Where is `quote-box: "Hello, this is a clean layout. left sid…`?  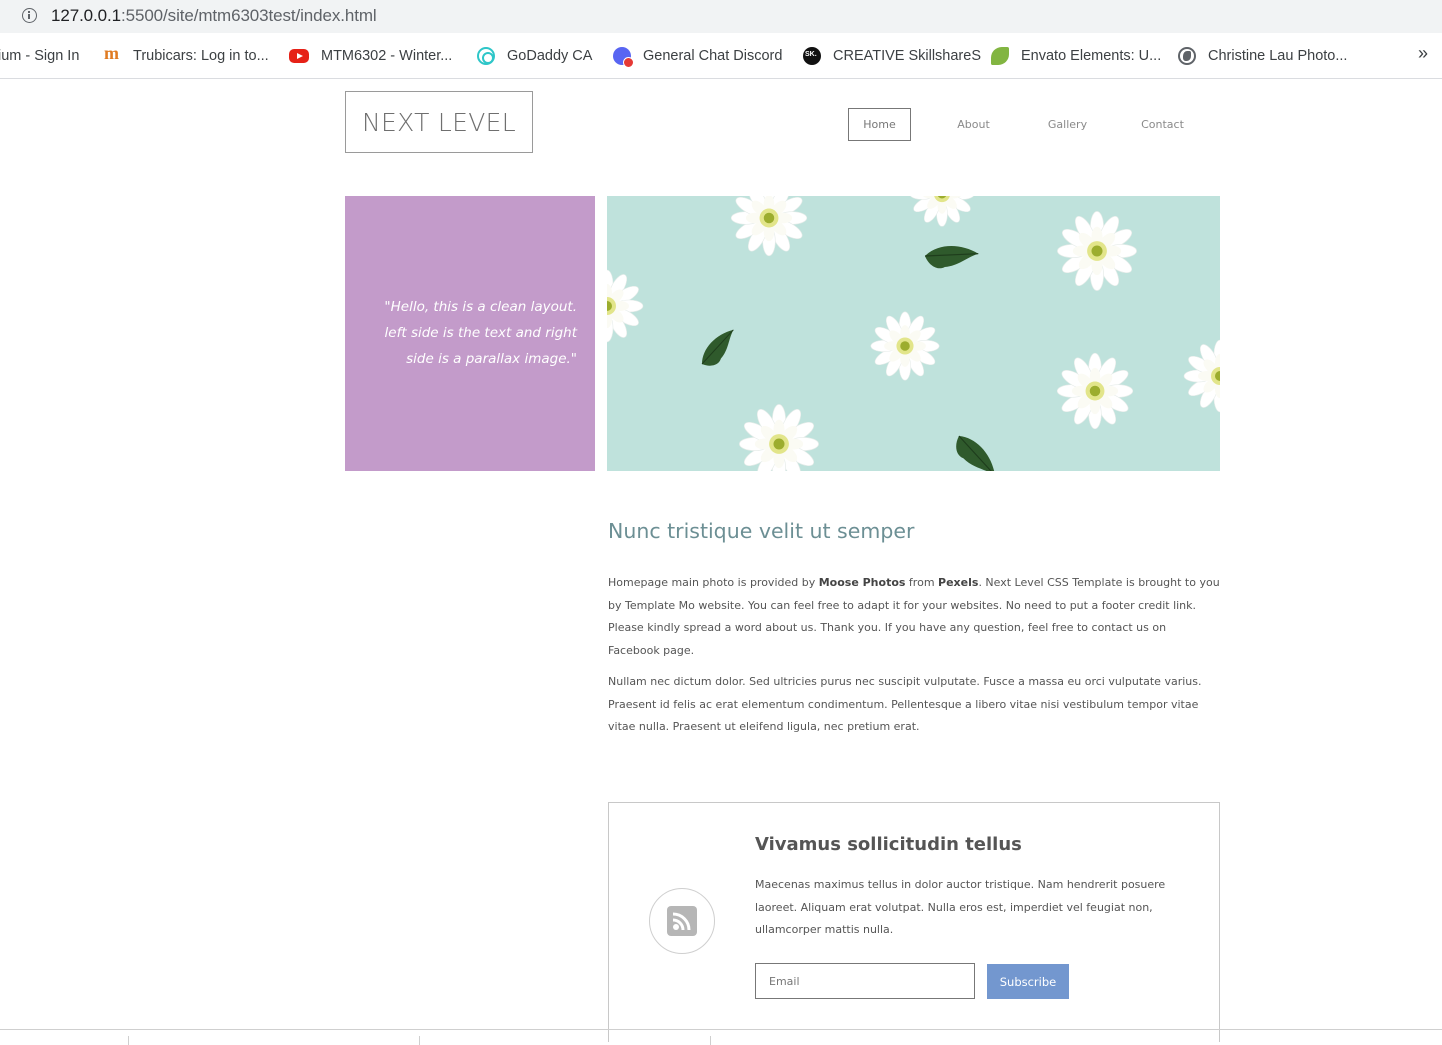
quote-box: "Hello, this is a clean layout. left sid… is located at coordinates (470, 333).